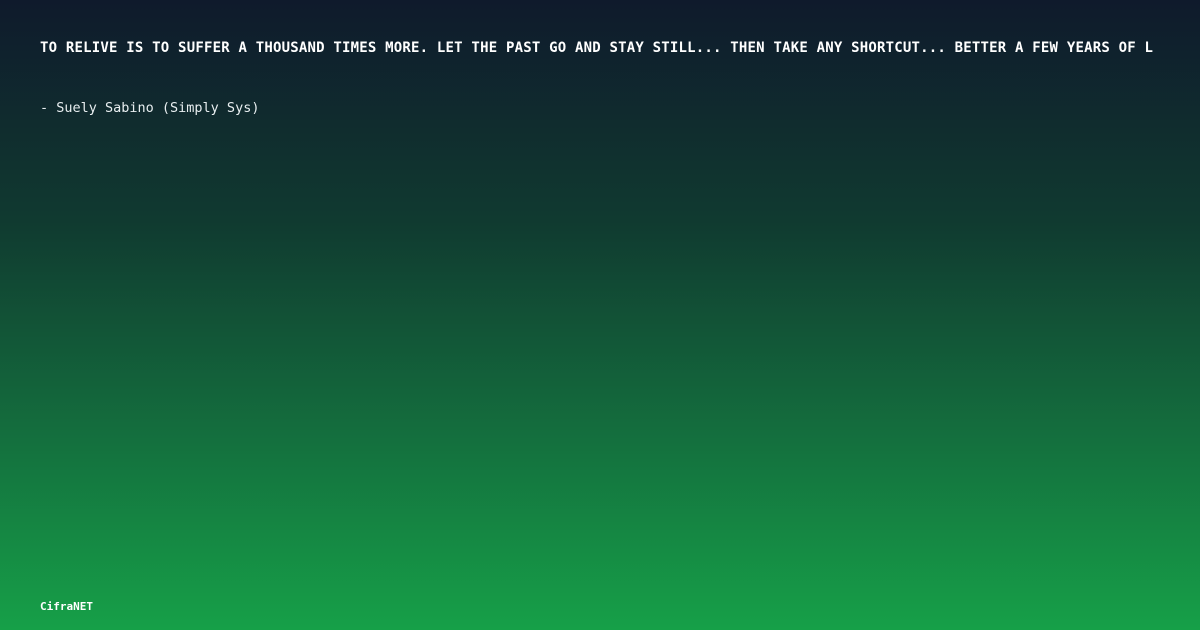 The height and width of the screenshot is (630, 1200). Describe the element at coordinates (150, 108) in the screenshot. I see `quote-author: - Suely Sabino (Simply Sys)` at that location.